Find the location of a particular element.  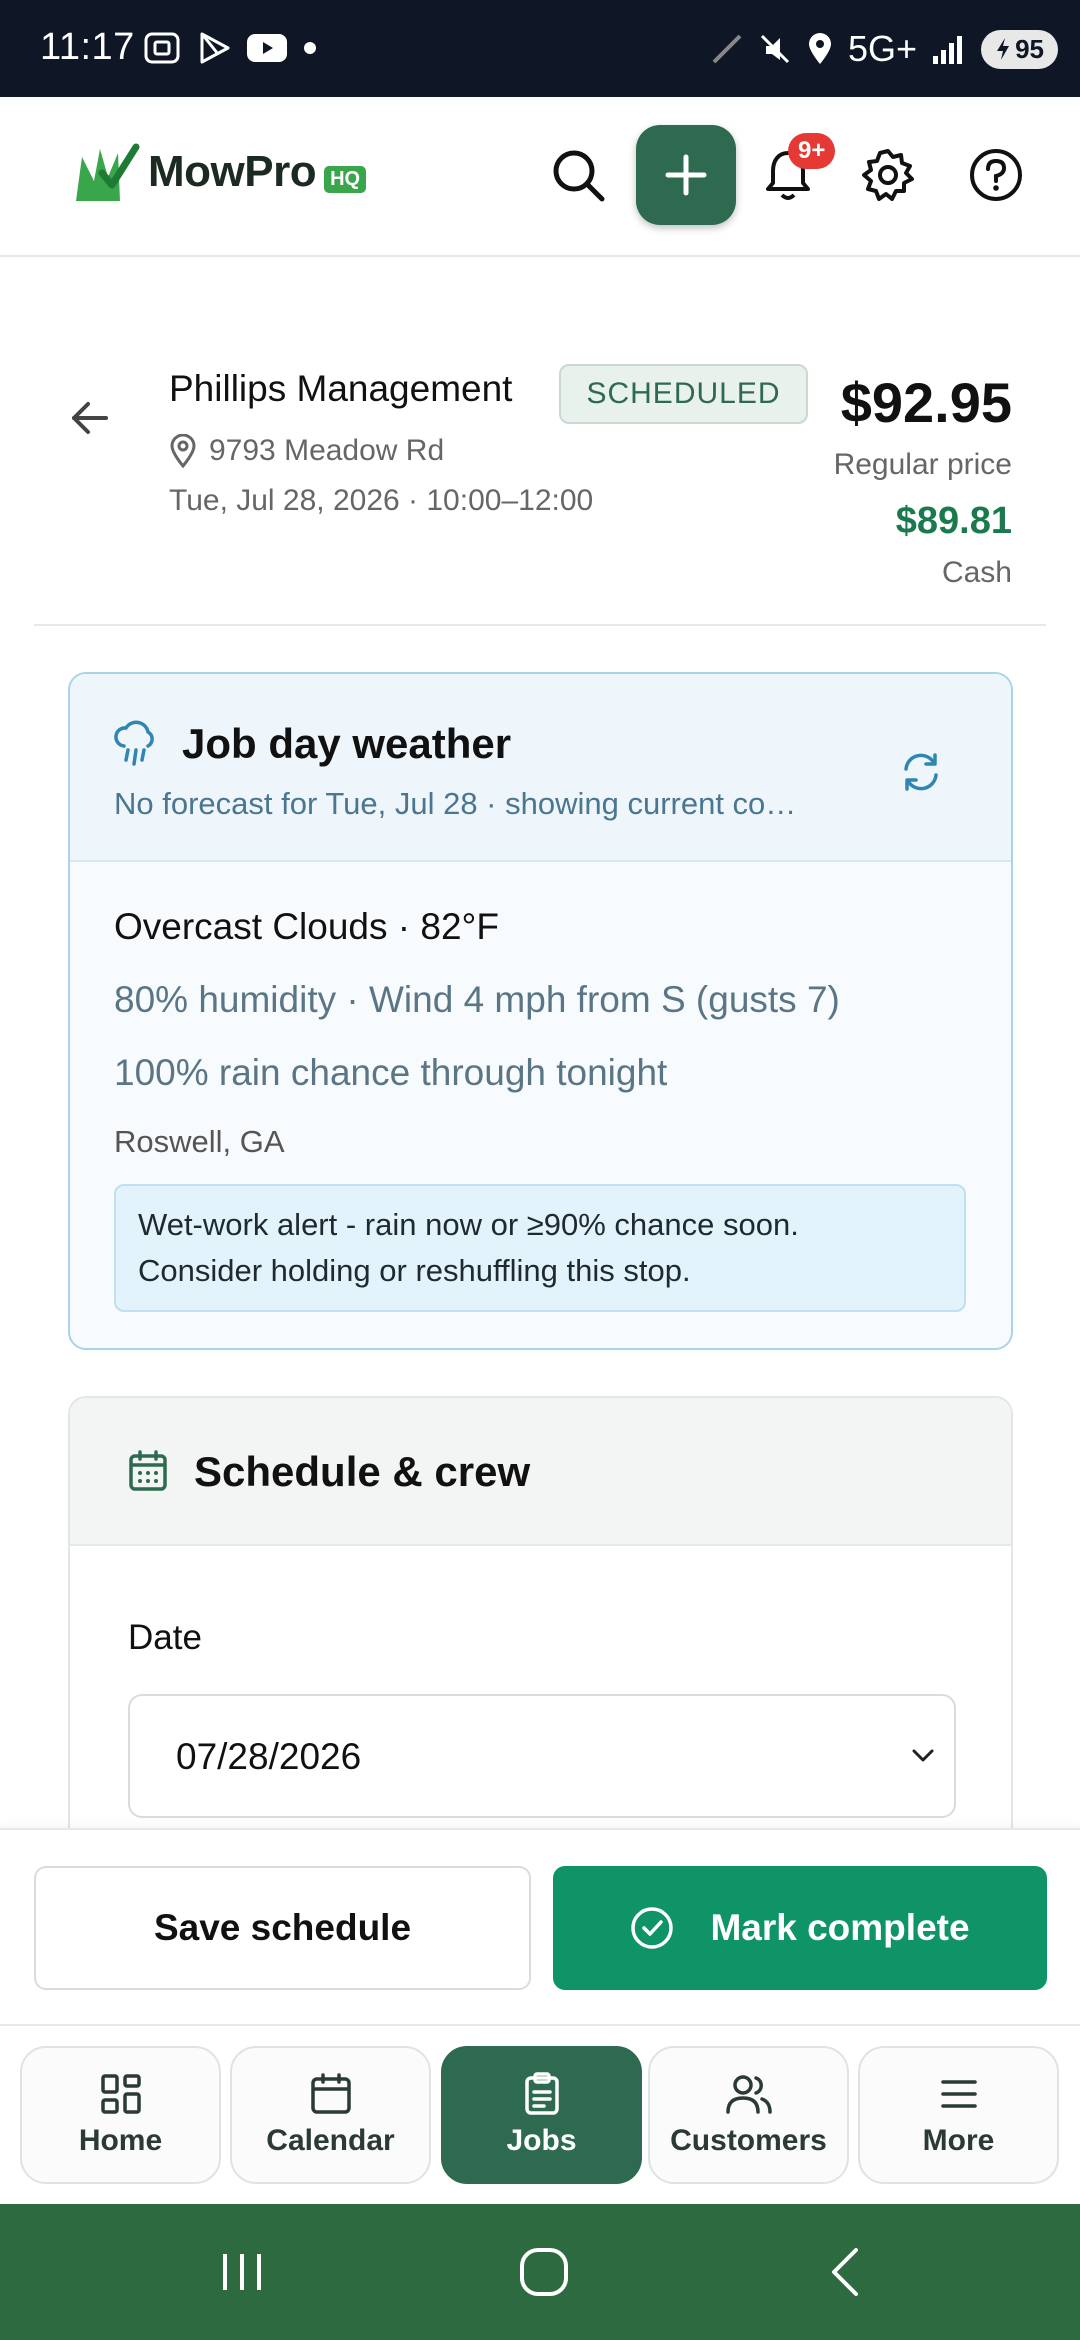

help-icon is located at coordinates (996, 175).